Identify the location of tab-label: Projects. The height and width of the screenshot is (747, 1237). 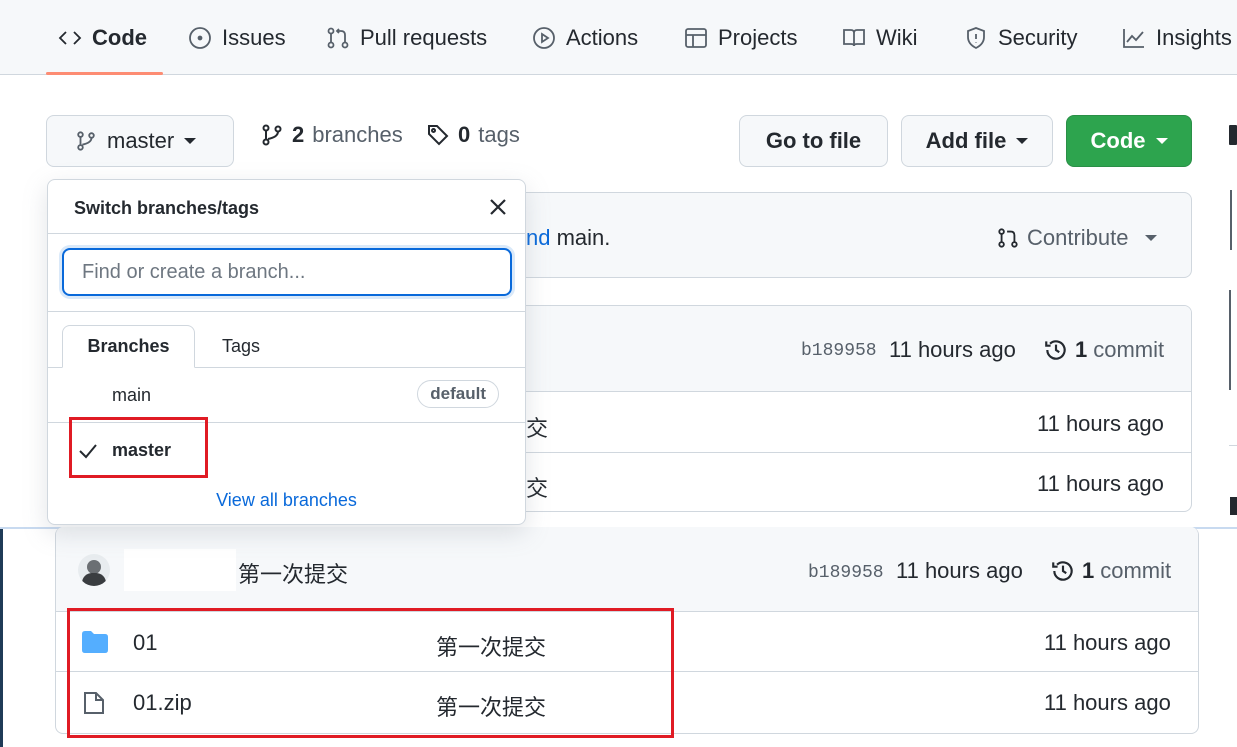
(758, 37).